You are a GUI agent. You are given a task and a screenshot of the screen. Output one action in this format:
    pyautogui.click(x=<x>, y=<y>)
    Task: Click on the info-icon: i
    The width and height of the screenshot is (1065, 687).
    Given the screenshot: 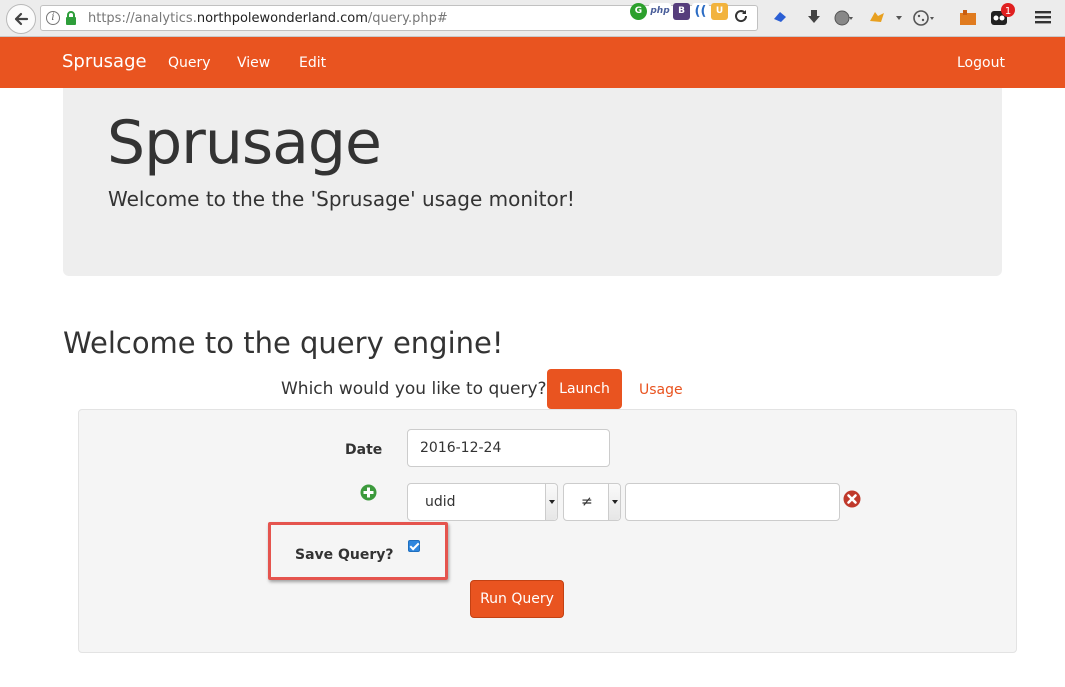 What is the action you would take?
    pyautogui.click(x=53, y=18)
    